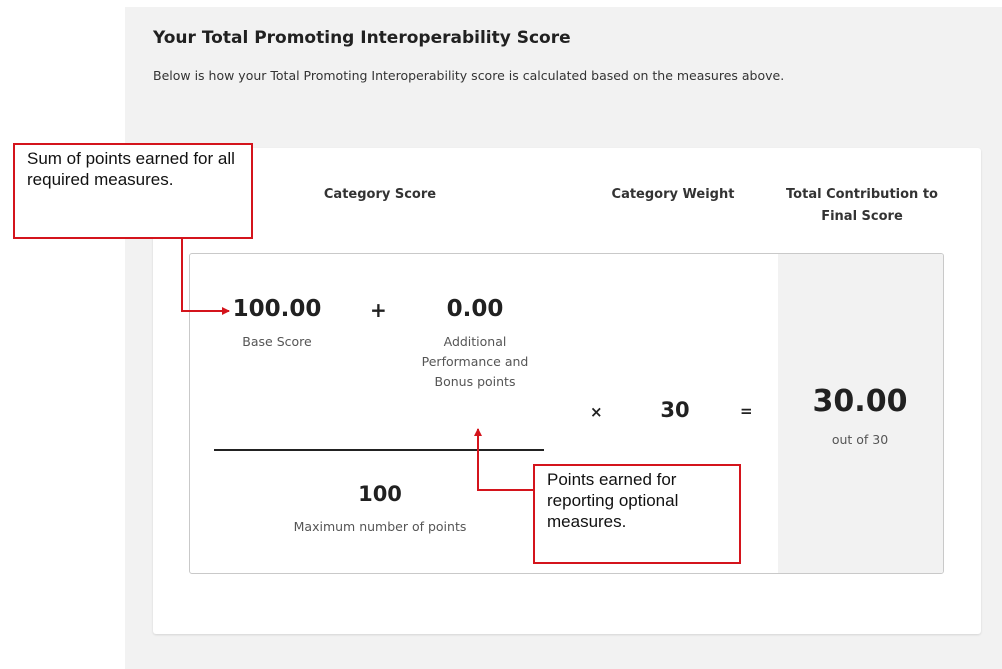 This screenshot has width=1002, height=669. Describe the element at coordinates (205, 276) in the screenshot. I see `base-note-arrow` at that location.